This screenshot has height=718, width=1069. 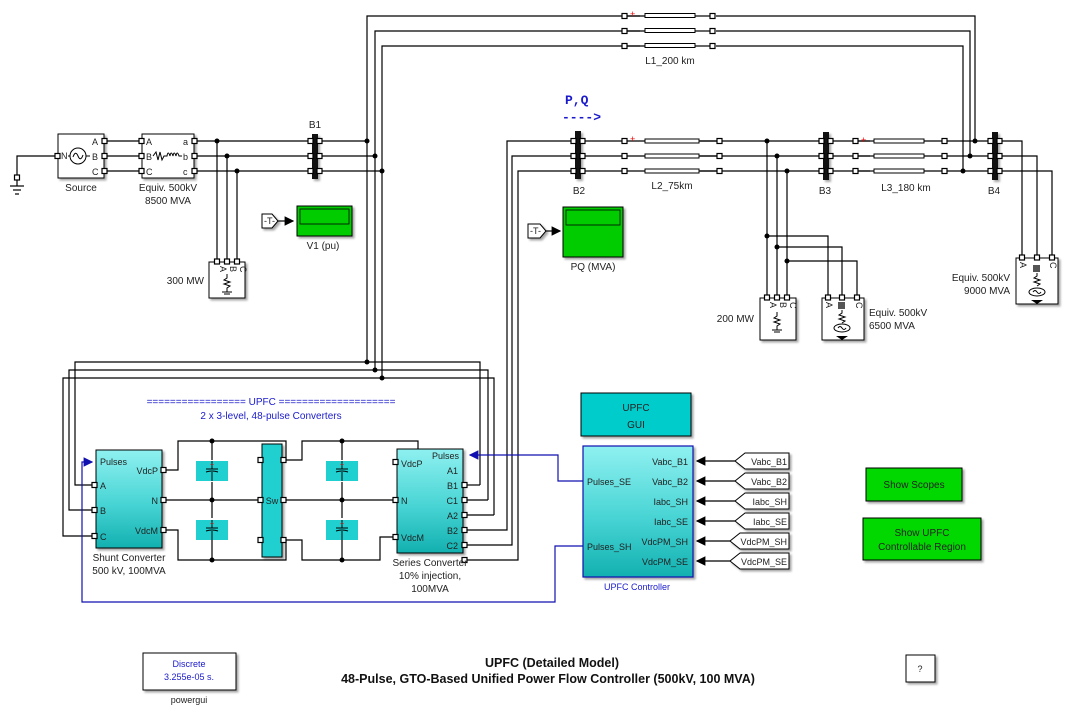 I want to click on from-tag-text: VdcPM_SE, so click(x=764, y=562).